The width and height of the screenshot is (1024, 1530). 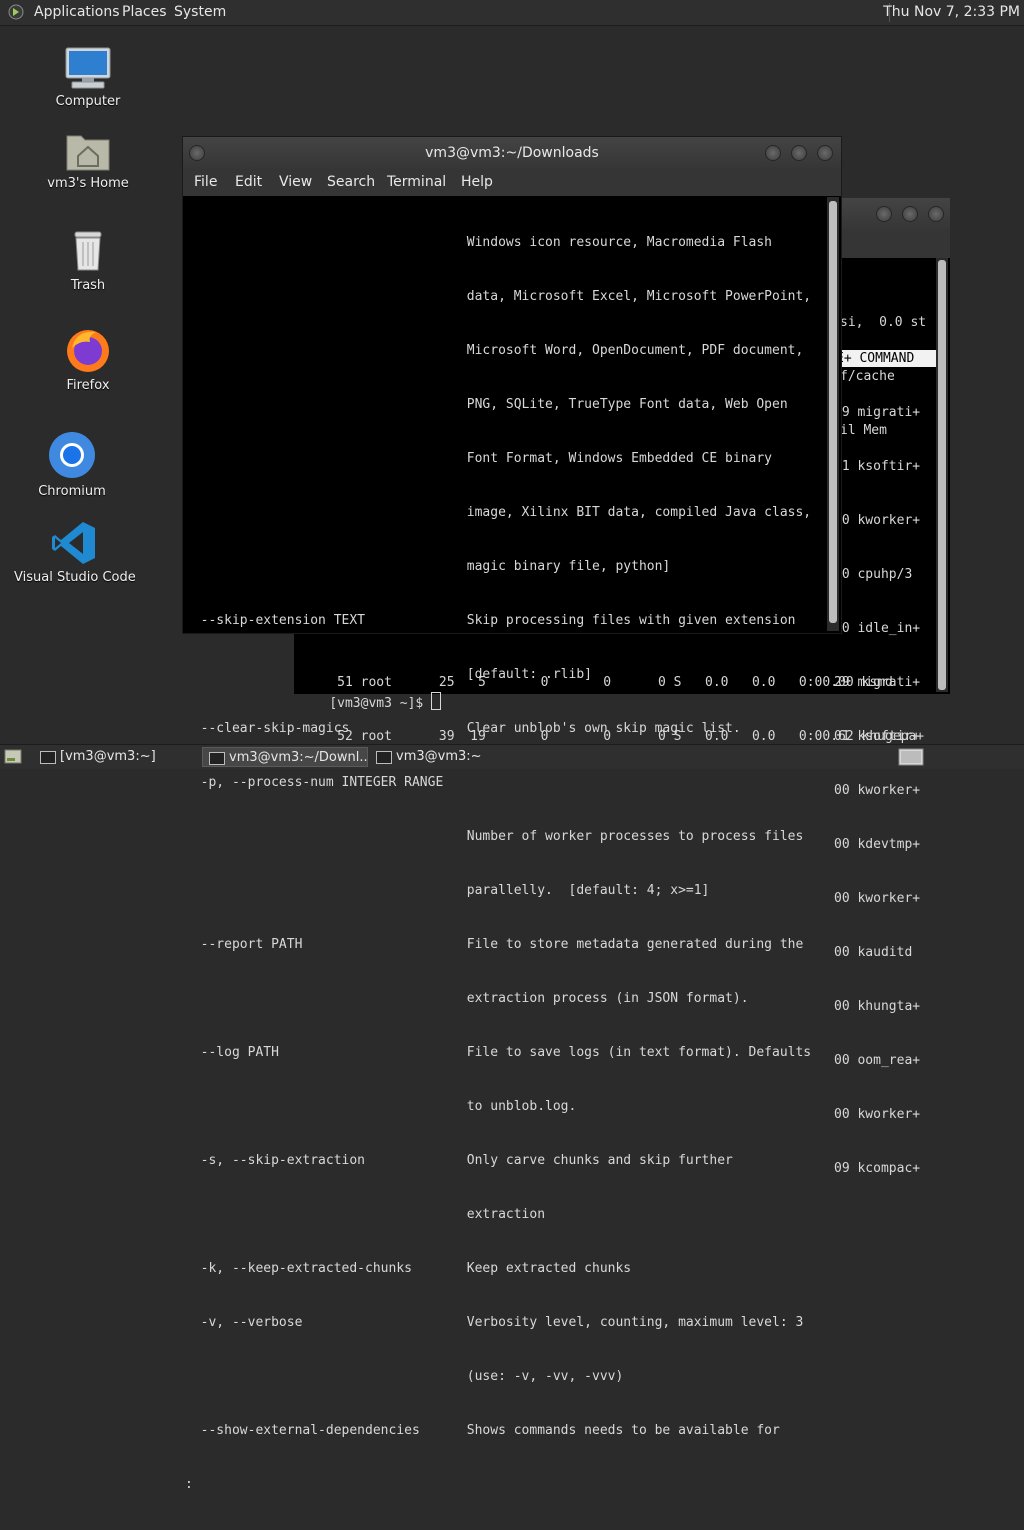 I want to click on system-menu: System, so click(x=200, y=12).